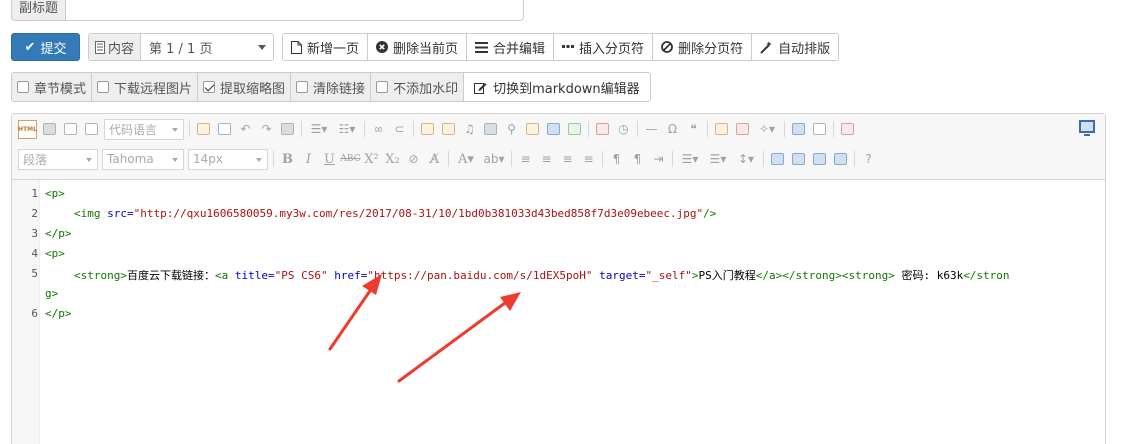  I want to click on new-doc-icon, so click(91, 129).